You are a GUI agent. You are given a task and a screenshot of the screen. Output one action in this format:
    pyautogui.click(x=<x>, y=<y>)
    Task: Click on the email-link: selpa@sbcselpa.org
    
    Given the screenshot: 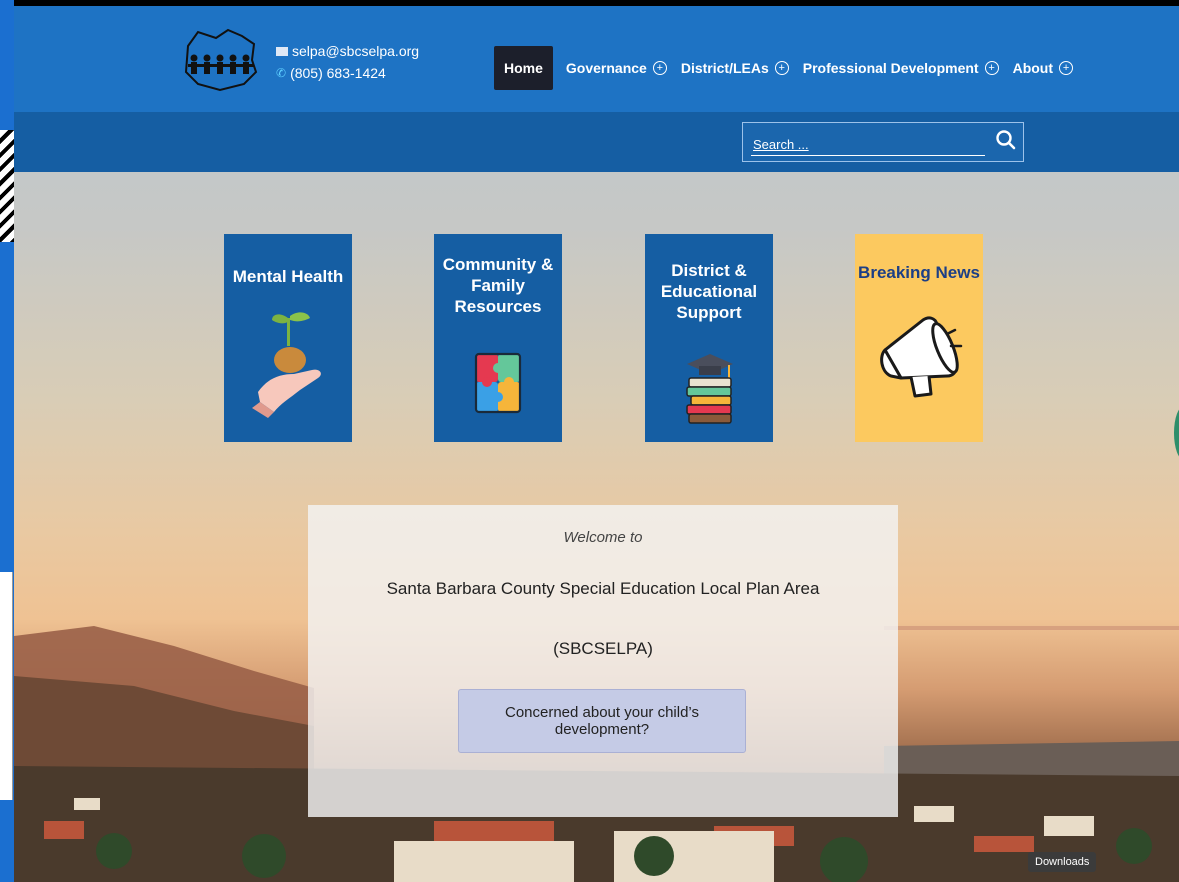 What is the action you would take?
    pyautogui.click(x=355, y=51)
    